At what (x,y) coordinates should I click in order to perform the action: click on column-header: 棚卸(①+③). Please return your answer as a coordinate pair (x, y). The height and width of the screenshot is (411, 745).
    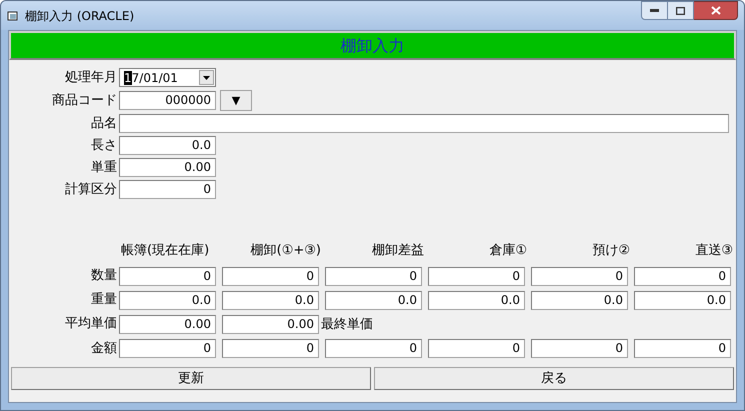
    Looking at the image, I should click on (285, 251).